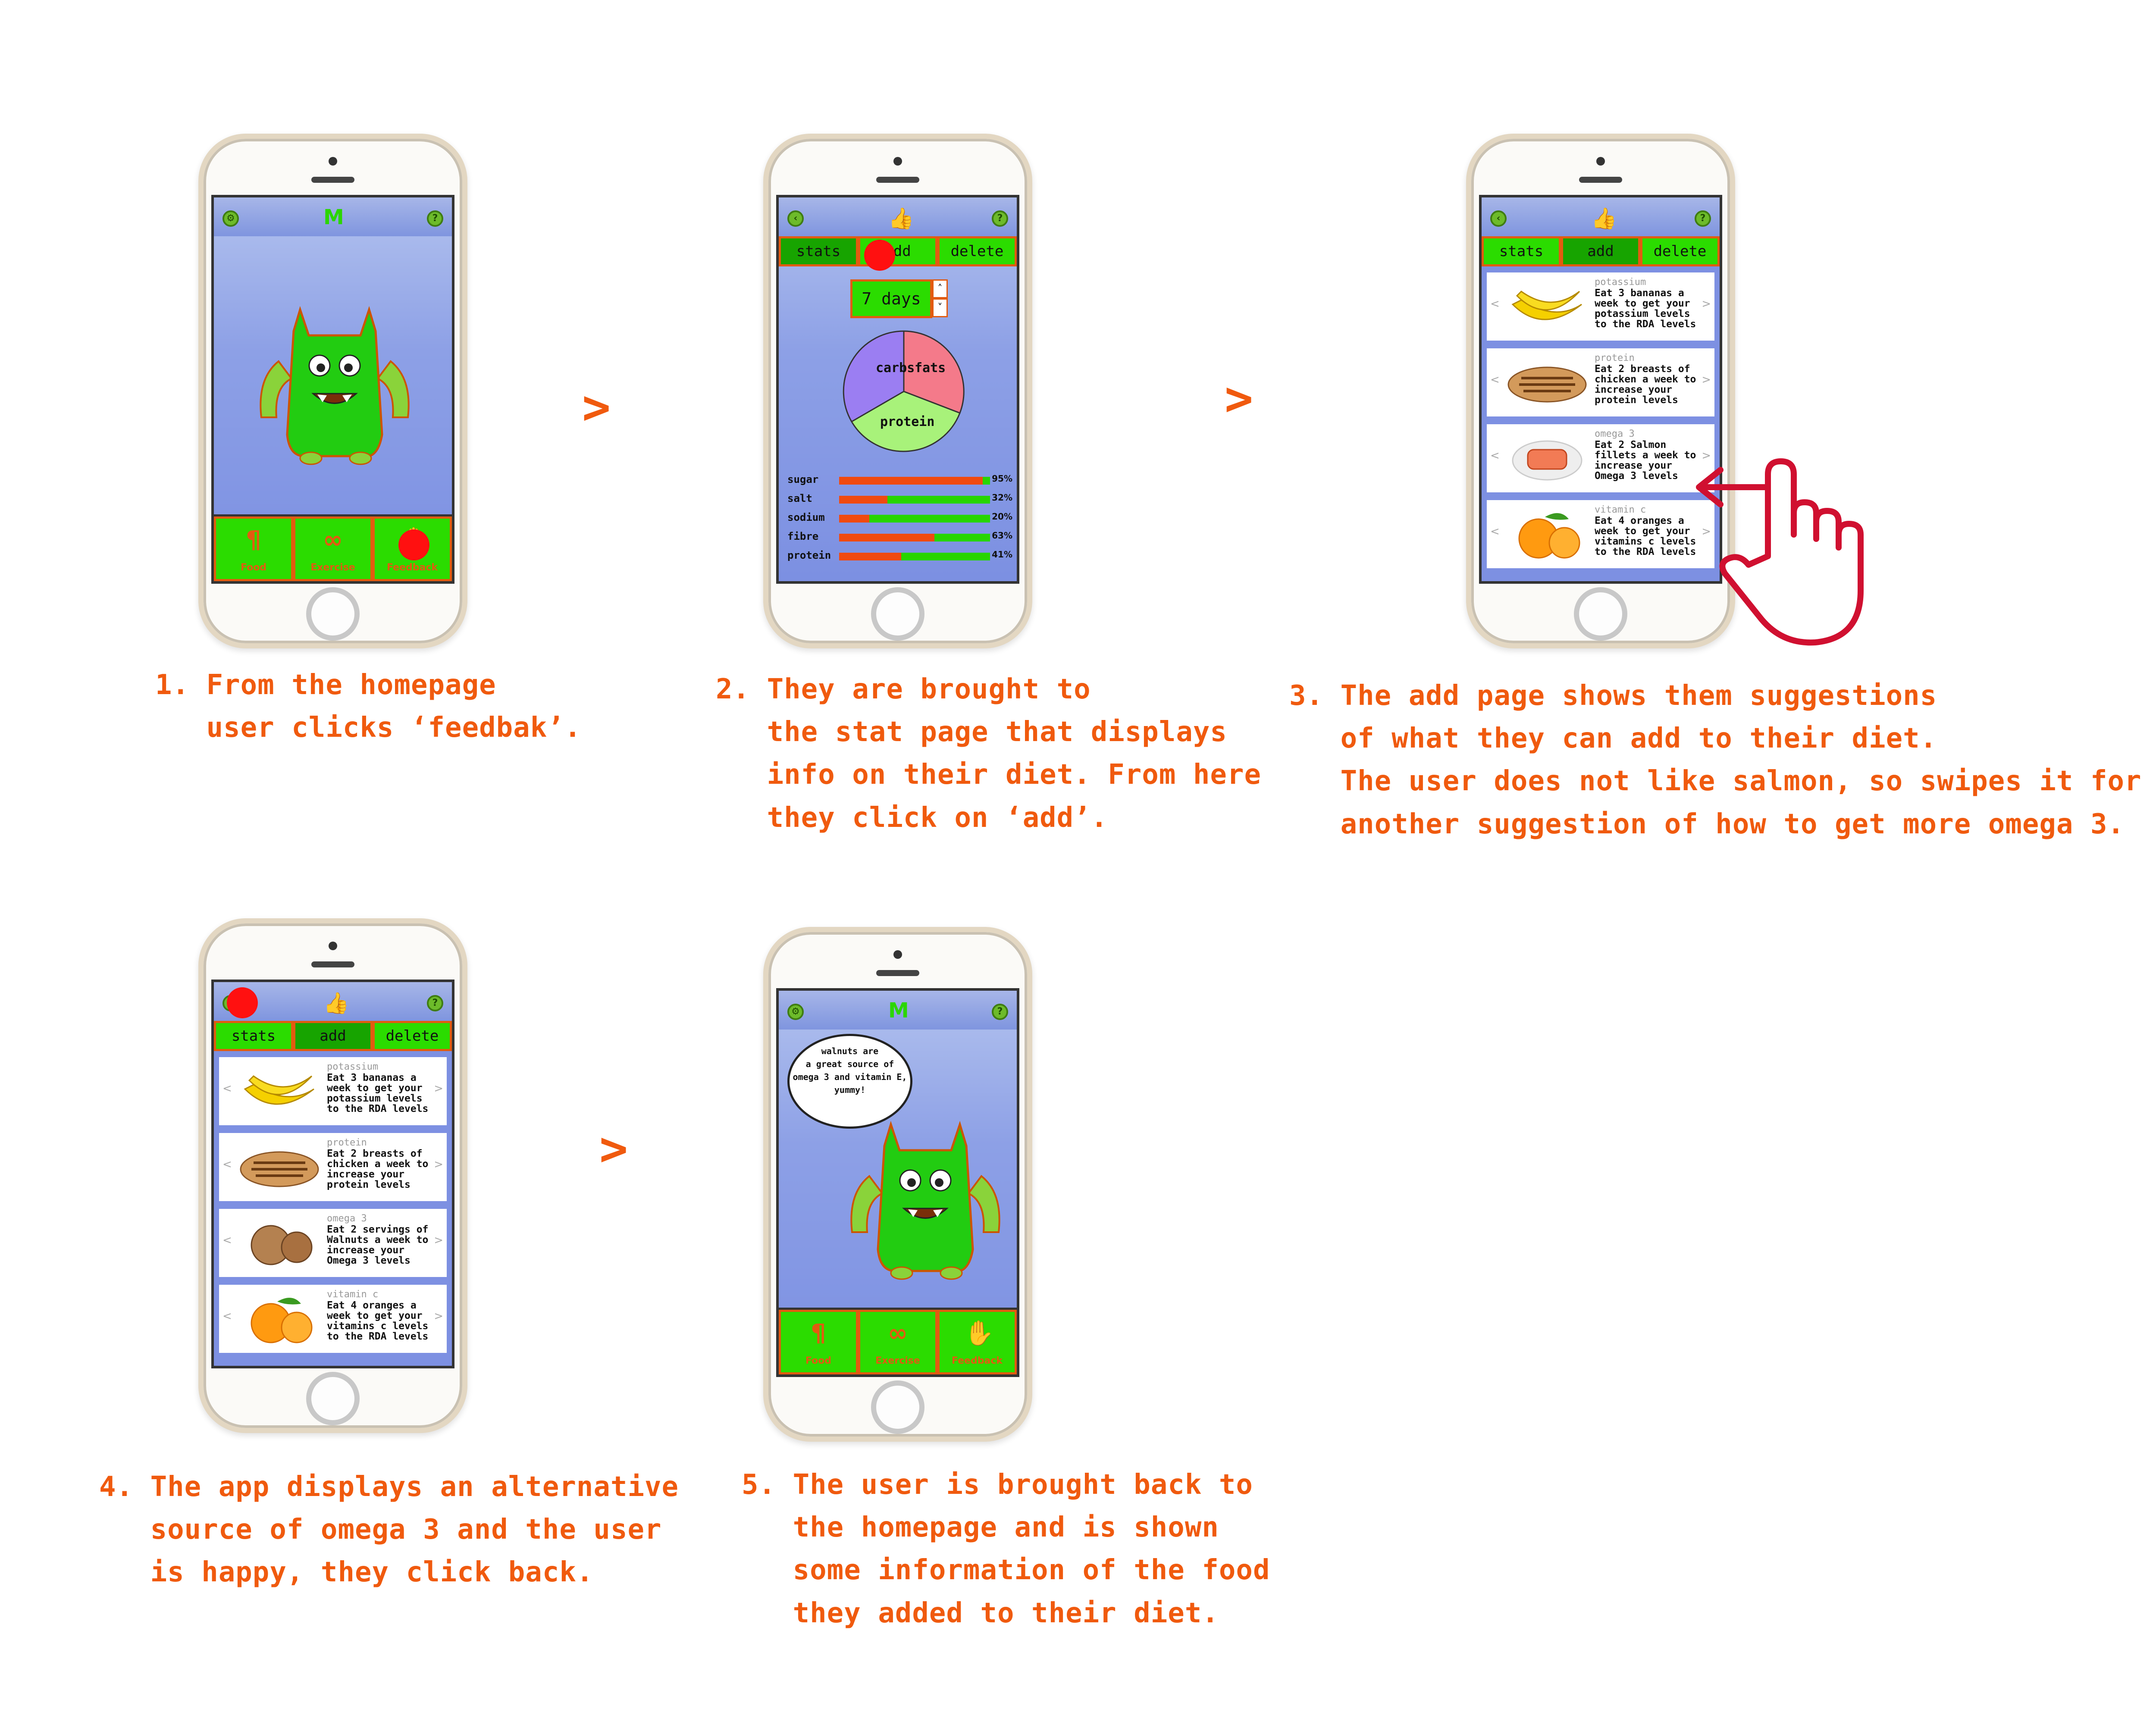  Describe the element at coordinates (803, 479) in the screenshot. I see `stat-label: sugar` at that location.